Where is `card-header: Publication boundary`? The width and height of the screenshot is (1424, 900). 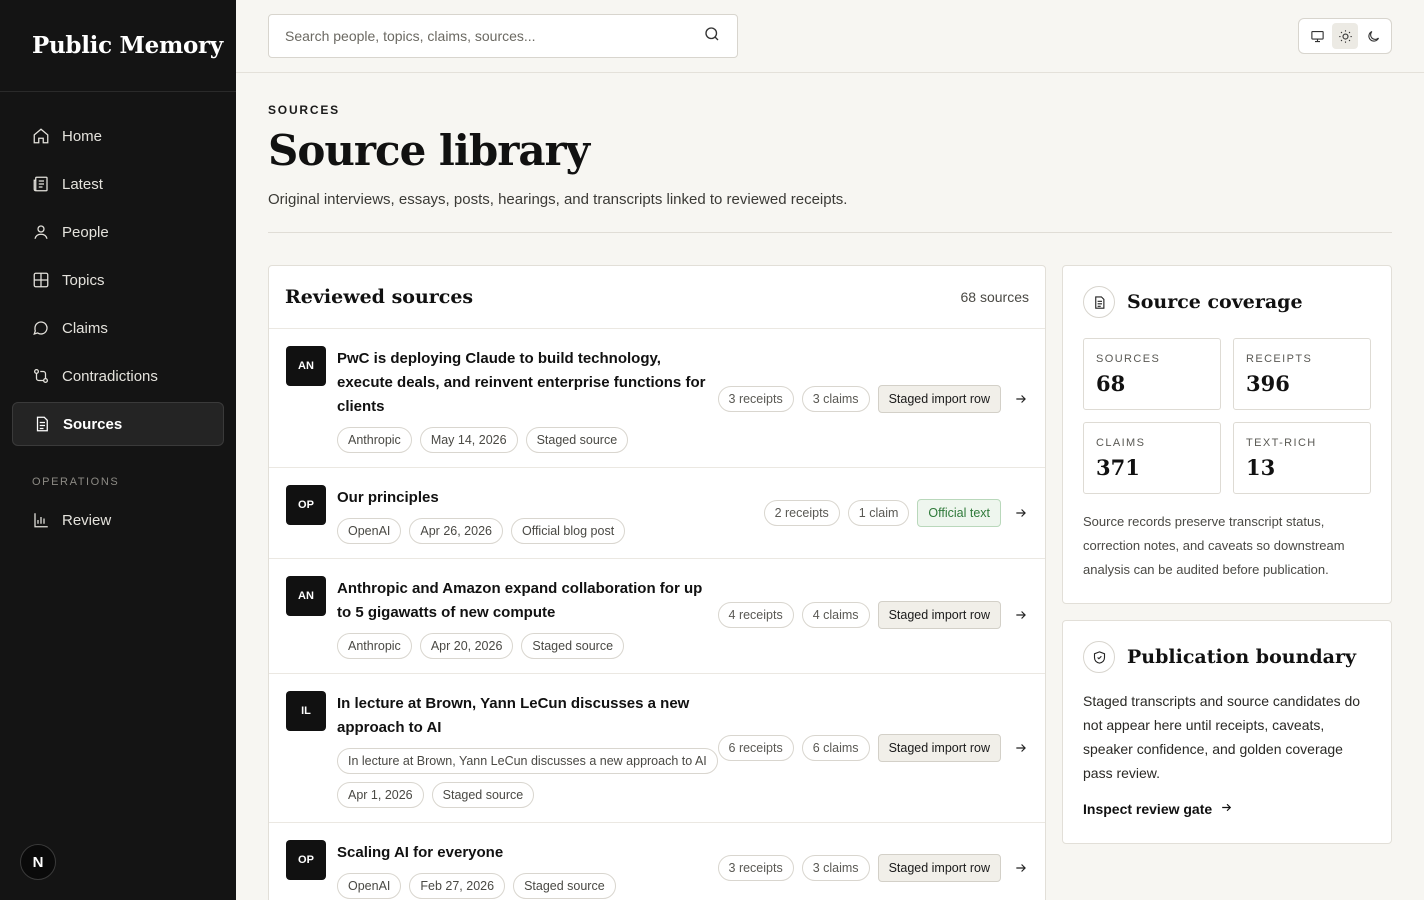 card-header: Publication boundary is located at coordinates (1227, 657).